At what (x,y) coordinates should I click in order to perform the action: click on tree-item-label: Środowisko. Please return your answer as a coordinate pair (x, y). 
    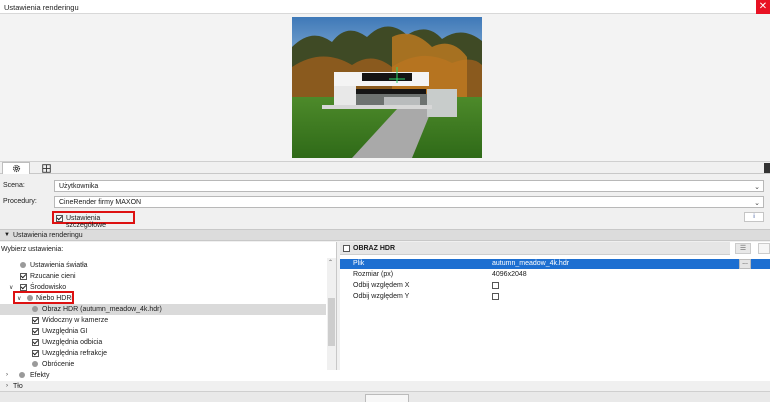
    Looking at the image, I should click on (48, 287).